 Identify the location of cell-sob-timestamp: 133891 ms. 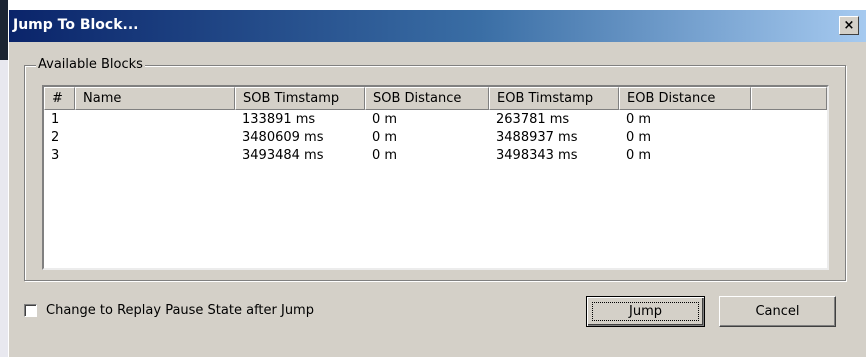
(279, 119).